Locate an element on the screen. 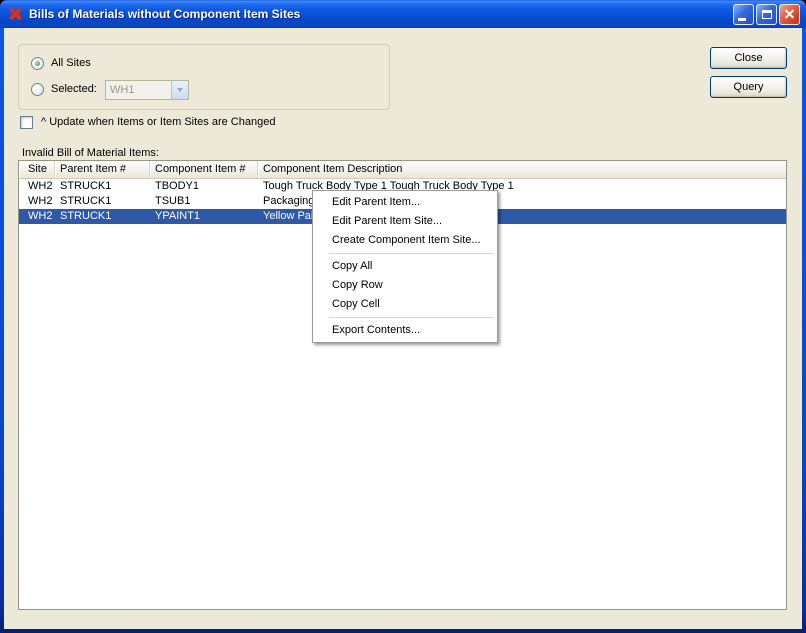  chevron-down-icon is located at coordinates (180, 90).